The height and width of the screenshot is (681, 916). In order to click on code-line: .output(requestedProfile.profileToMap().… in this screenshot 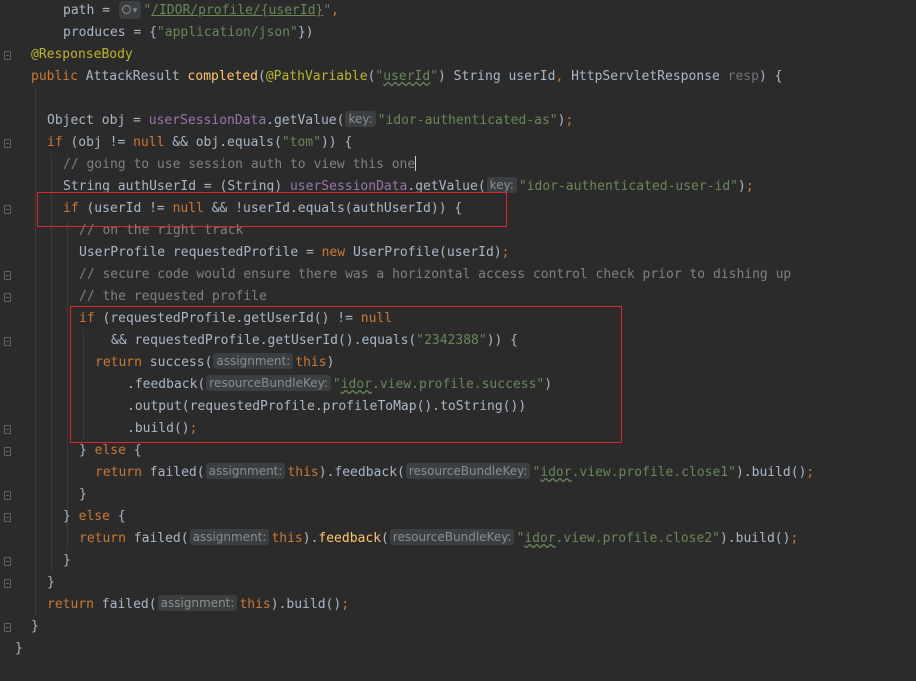, I will do `click(326, 407)`.